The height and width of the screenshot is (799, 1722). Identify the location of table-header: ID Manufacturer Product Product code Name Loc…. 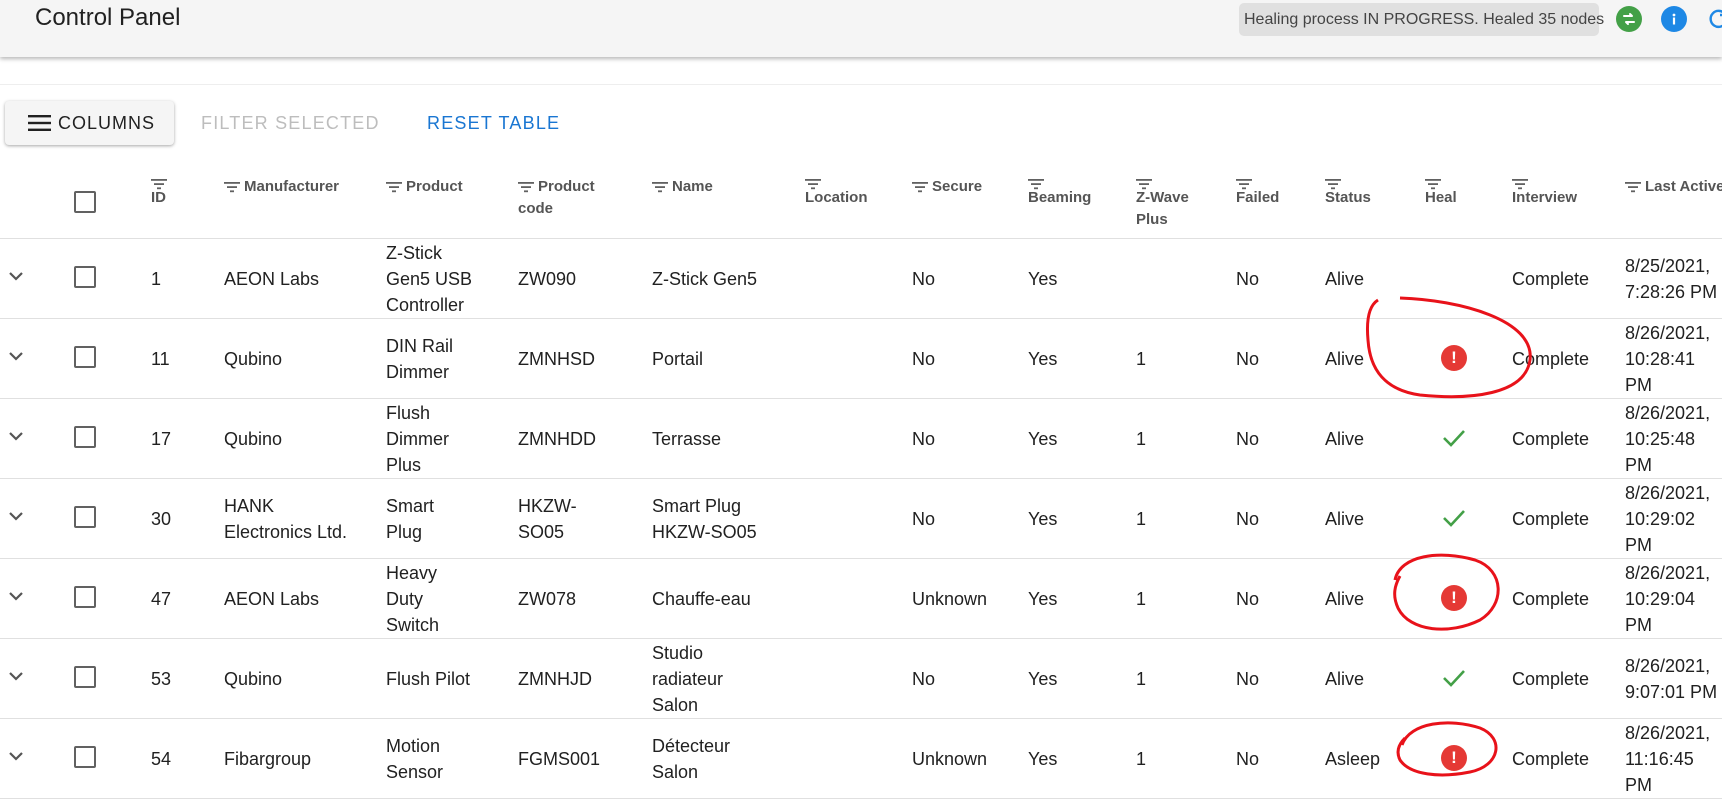
(861, 200).